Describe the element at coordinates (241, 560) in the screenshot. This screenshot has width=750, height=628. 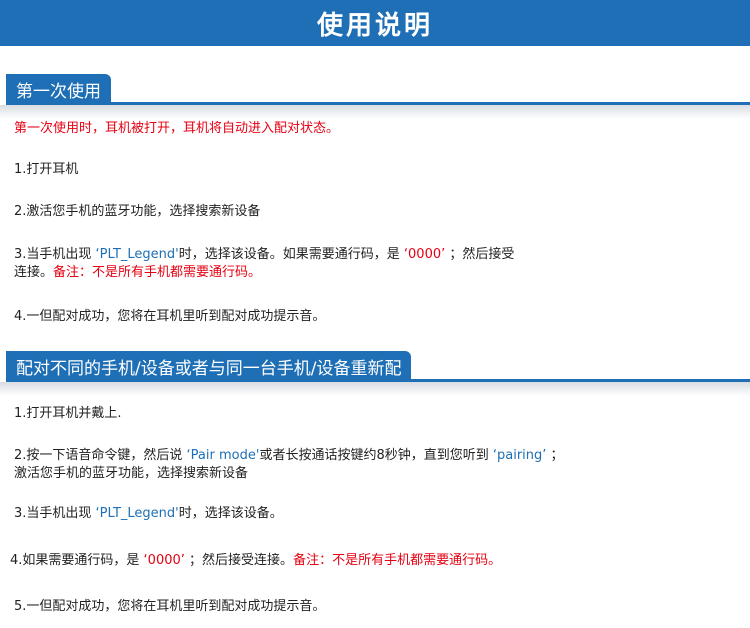
I see `step-text: ；然后接受连接。` at that location.